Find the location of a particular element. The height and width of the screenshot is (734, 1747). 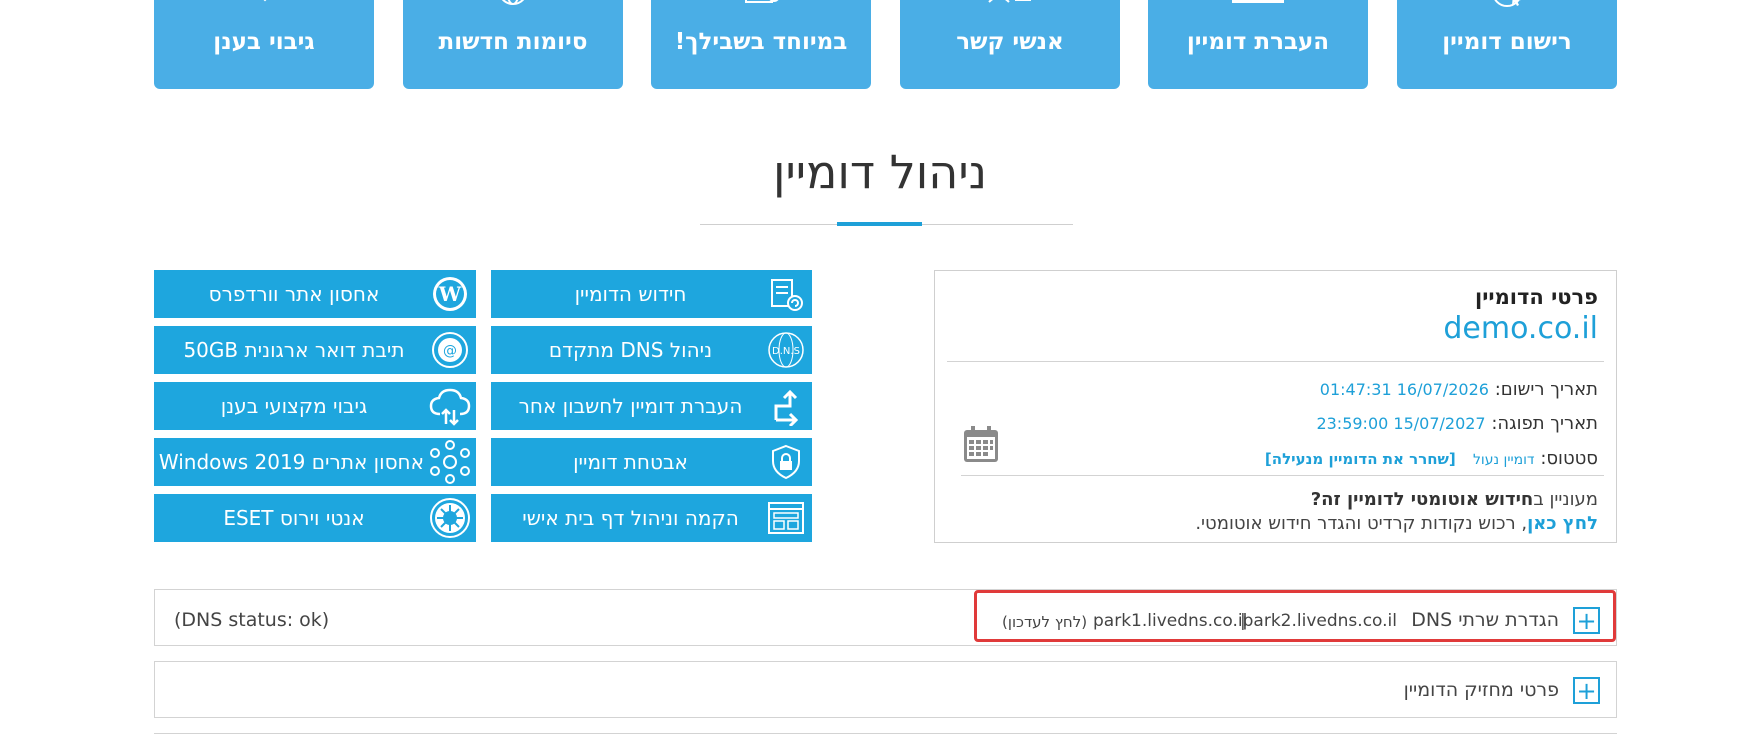

svg-text: D.N.S is located at coordinates (786, 351).